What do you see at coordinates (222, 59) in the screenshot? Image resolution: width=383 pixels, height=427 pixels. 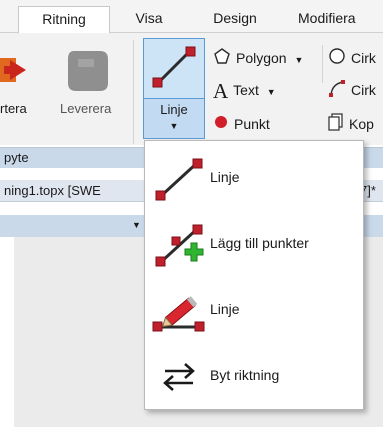 I see `pentagon-icon` at bounding box center [222, 59].